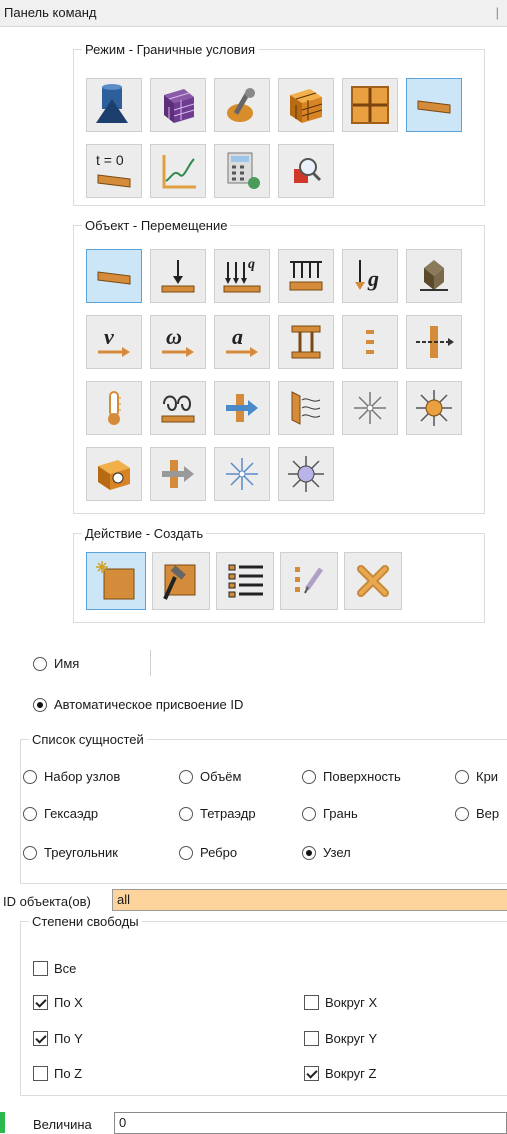  What do you see at coordinates (114, 342) in the screenshot?
I see `velocity-button: v` at bounding box center [114, 342].